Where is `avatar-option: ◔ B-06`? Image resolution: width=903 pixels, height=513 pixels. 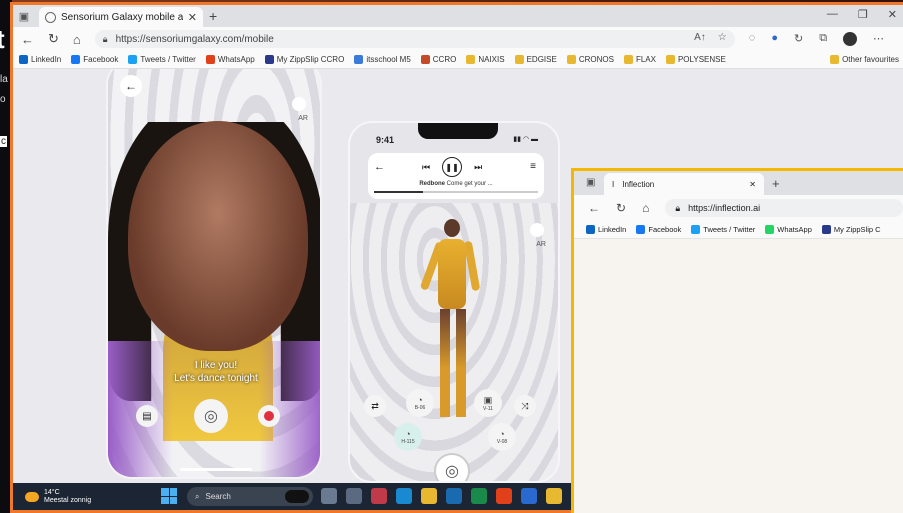
avatar-option: ◔ B-06 is located at coordinates (420, 403).